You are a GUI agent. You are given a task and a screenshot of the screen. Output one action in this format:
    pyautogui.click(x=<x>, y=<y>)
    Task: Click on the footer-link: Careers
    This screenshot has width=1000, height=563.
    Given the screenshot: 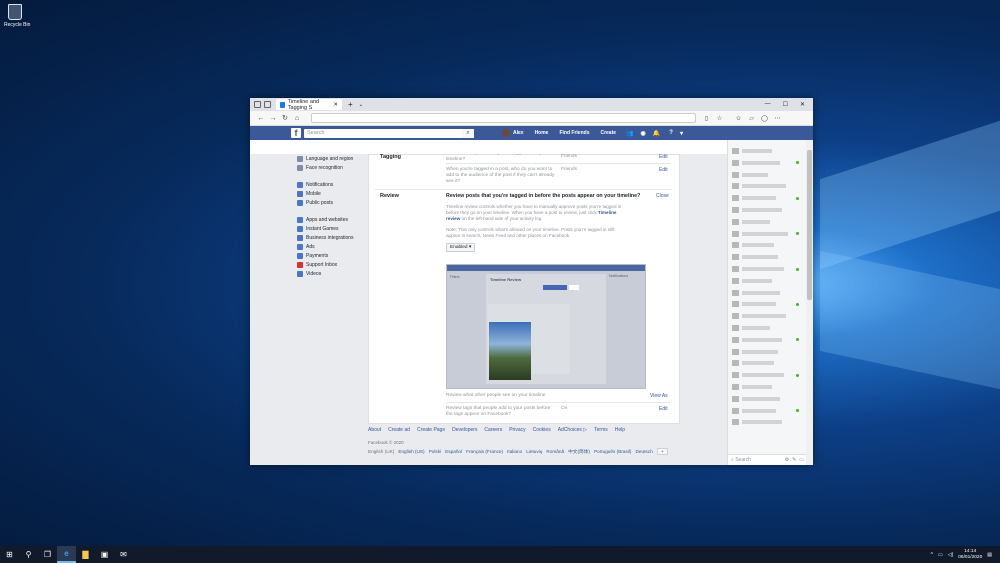 What is the action you would take?
    pyautogui.click(x=493, y=430)
    